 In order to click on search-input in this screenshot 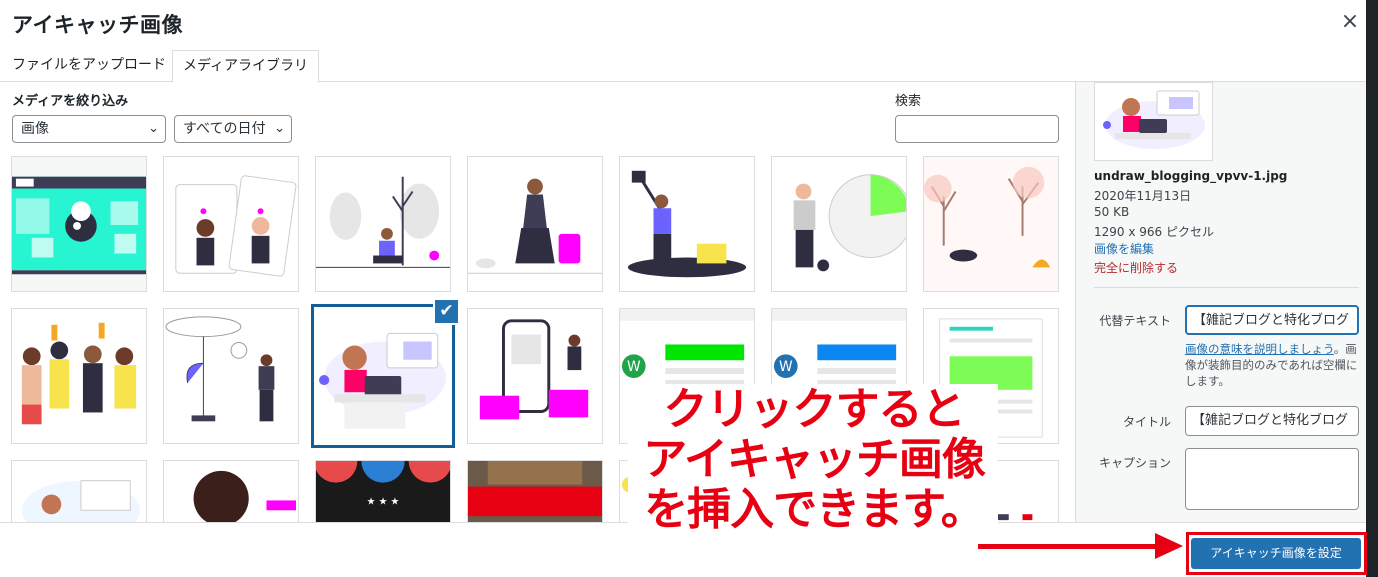, I will do `click(977, 129)`.